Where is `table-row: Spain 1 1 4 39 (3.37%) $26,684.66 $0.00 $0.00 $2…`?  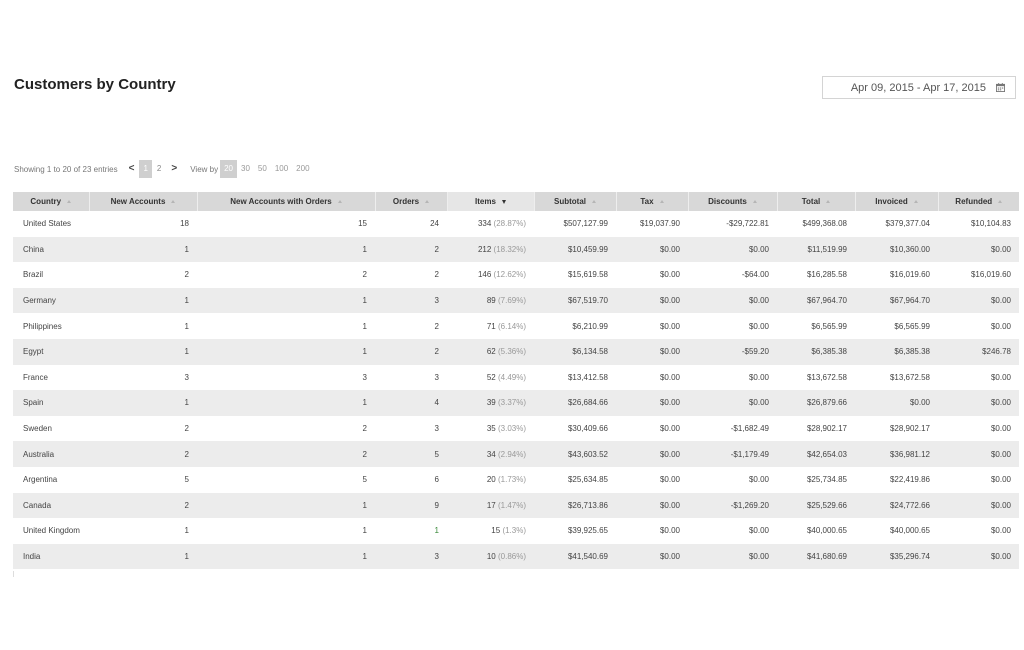
table-row: Spain 1 1 4 39 (3.37%) $26,684.66 $0.00 $0.00 $2… is located at coordinates (516, 403).